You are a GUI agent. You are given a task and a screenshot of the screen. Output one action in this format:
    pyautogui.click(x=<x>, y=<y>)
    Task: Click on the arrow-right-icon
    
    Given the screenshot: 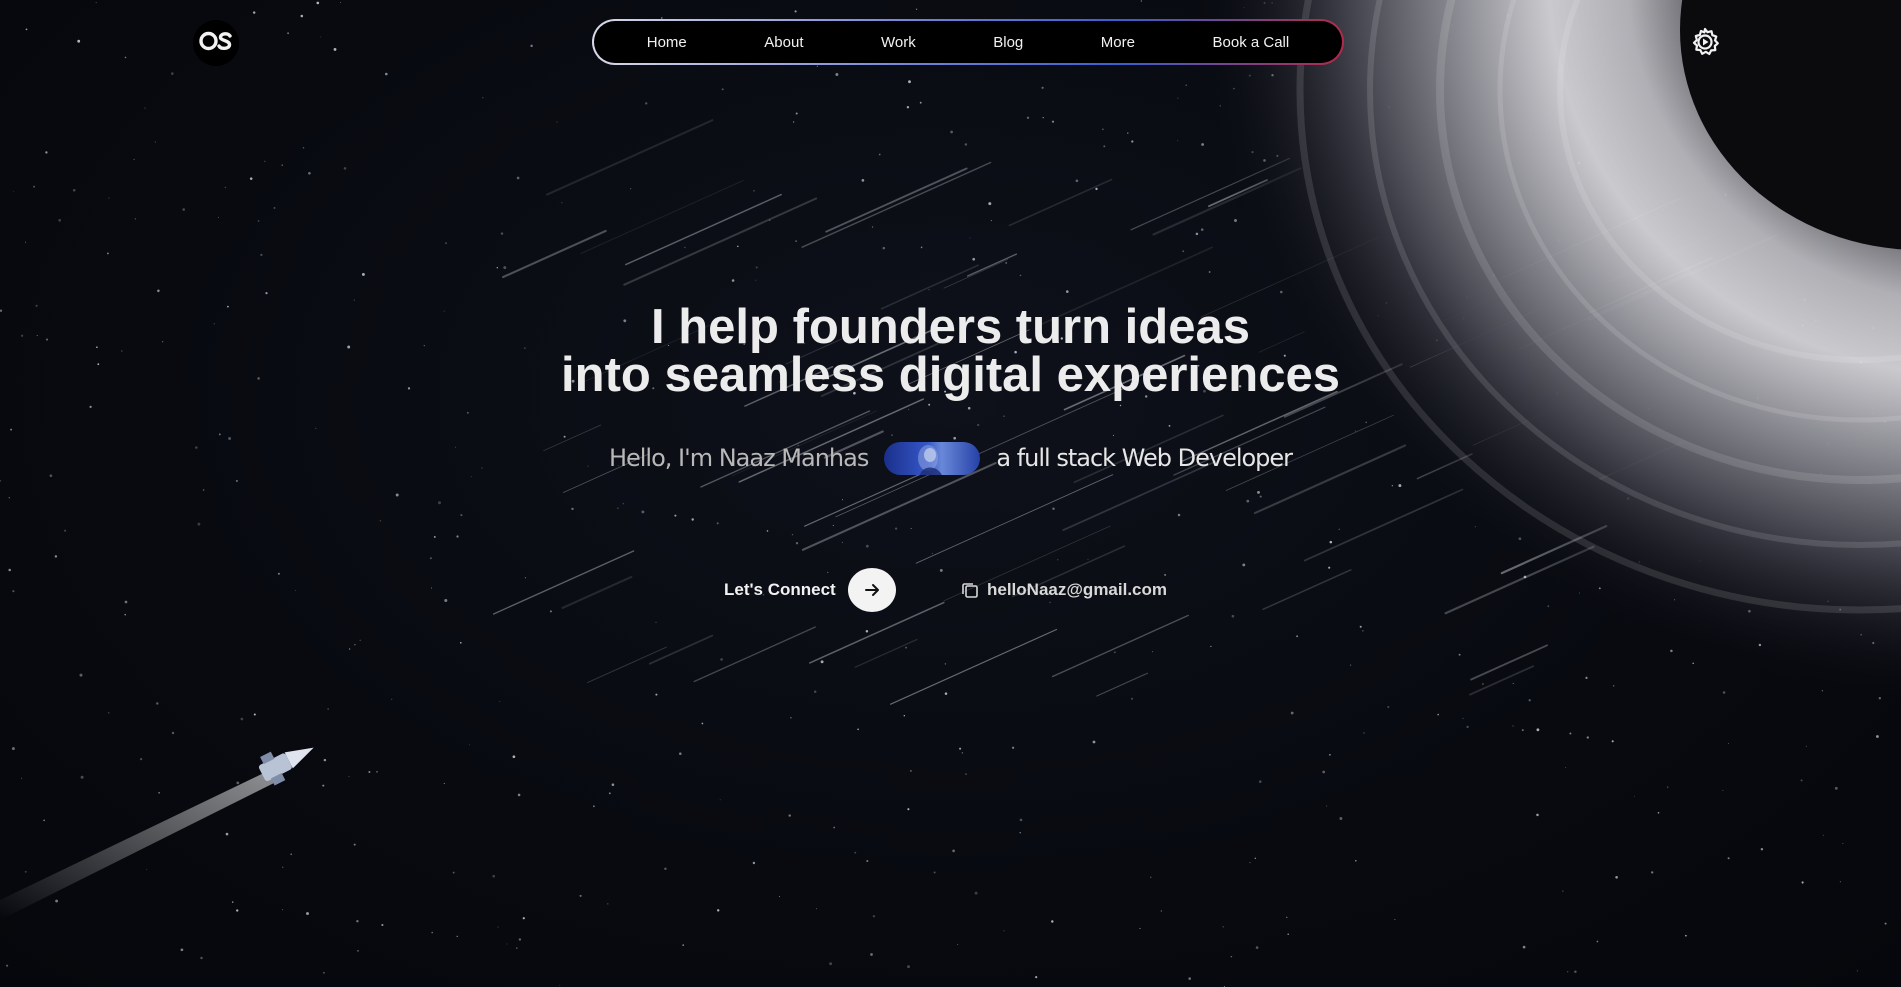 What is the action you would take?
    pyautogui.click(x=871, y=590)
    